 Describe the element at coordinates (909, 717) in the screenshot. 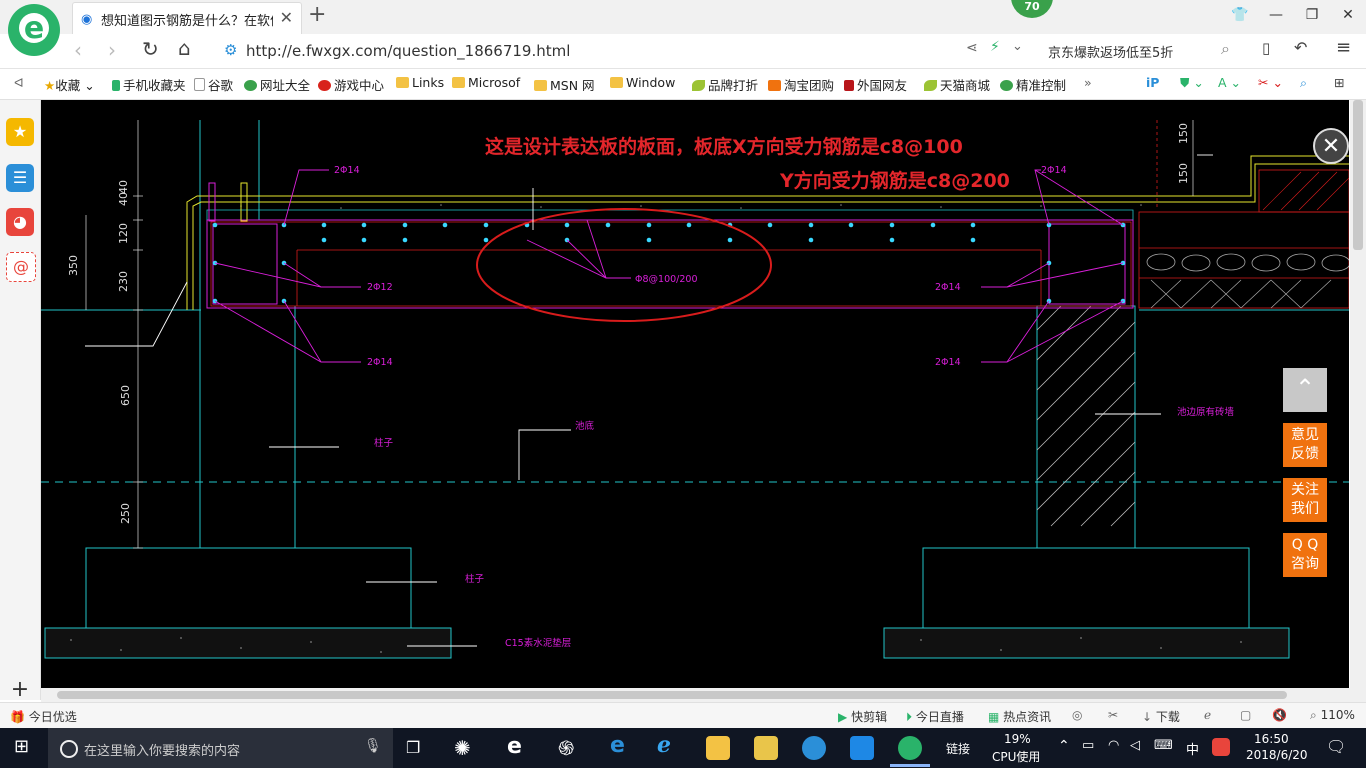

I see `live-icon: ⏵` at that location.